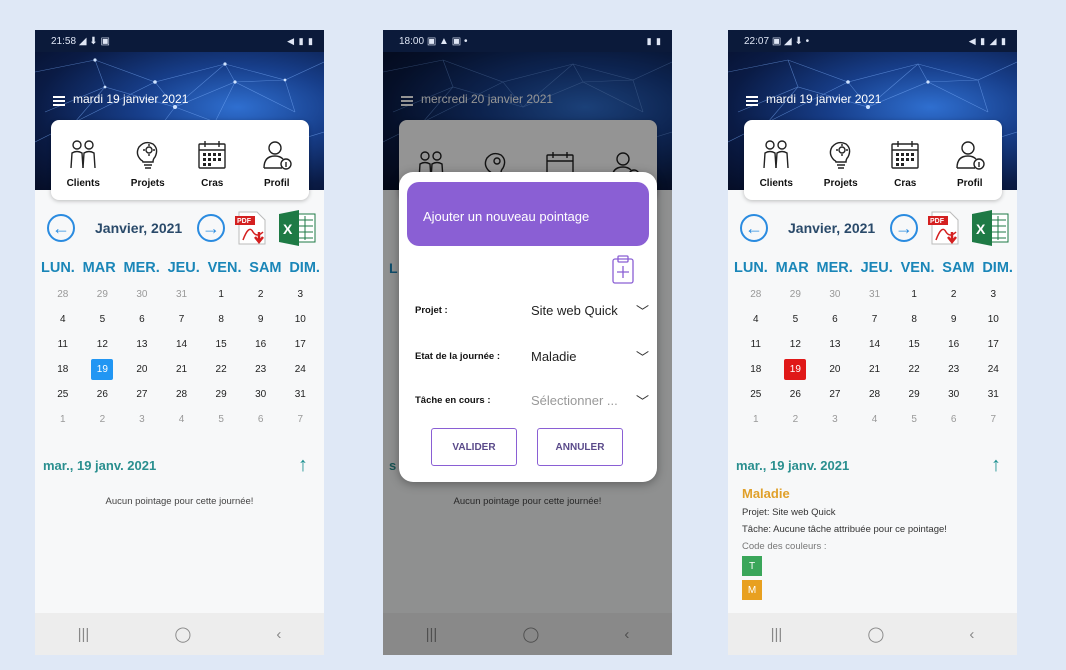 Image resolution: width=1066 pixels, height=670 pixels. What do you see at coordinates (752, 101) in the screenshot?
I see `menu-icon` at bounding box center [752, 101].